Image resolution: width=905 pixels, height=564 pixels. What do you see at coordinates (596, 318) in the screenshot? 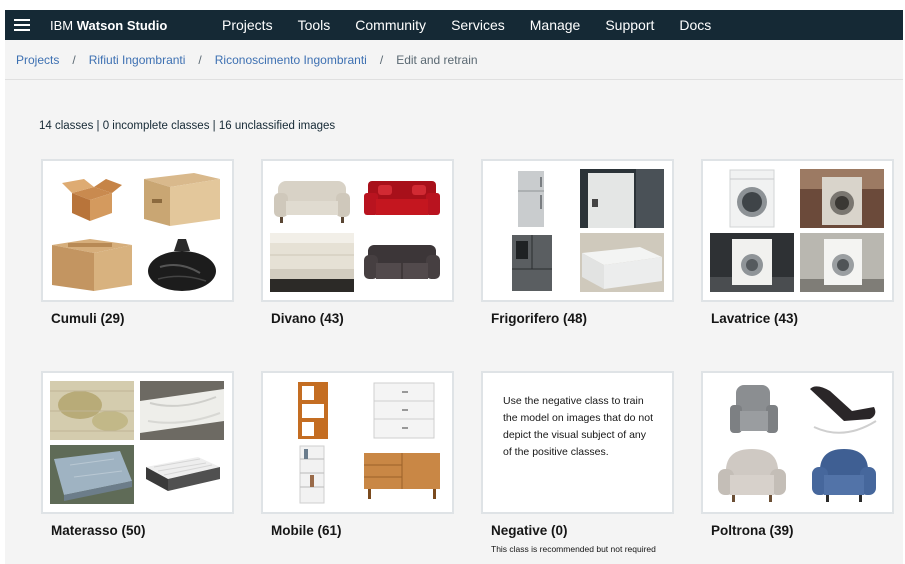
I see `class-label: Frigorifero (48)` at bounding box center [596, 318].